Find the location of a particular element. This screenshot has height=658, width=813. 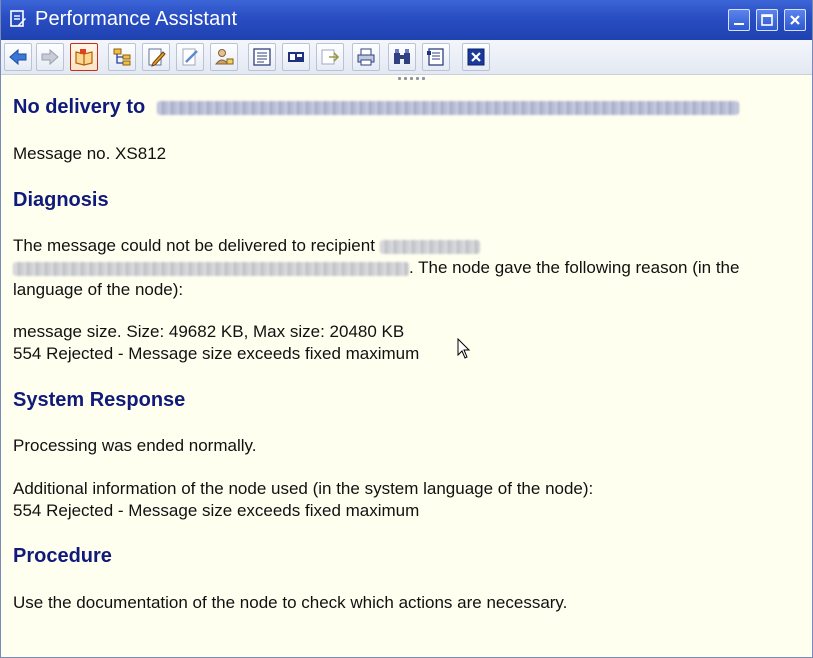

maximize-button is located at coordinates (767, 20).